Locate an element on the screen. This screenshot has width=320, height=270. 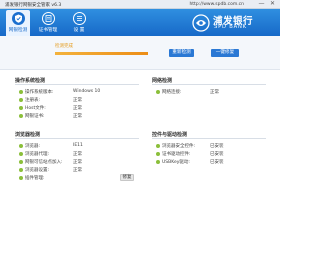
one-click-fix-button: 一键修复 is located at coordinates (225, 53).